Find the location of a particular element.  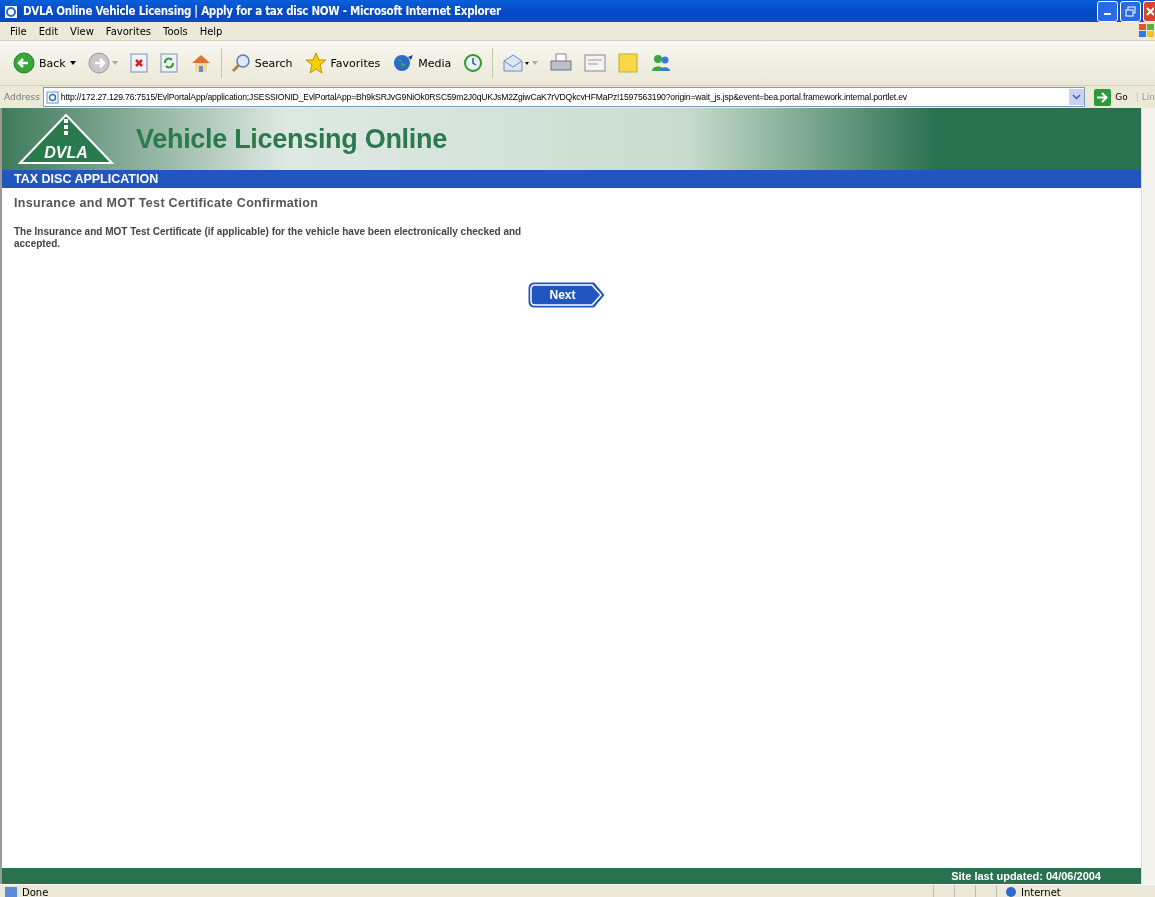

stop-icon is located at coordinates (138, 63).